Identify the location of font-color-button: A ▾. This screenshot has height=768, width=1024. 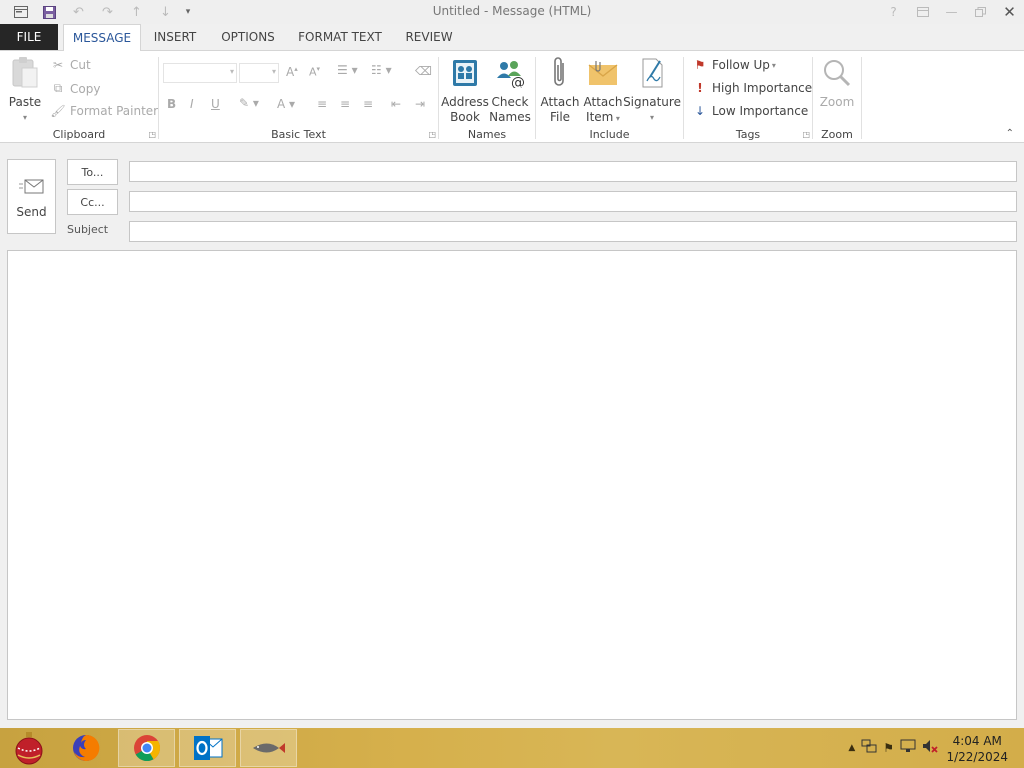
(286, 104).